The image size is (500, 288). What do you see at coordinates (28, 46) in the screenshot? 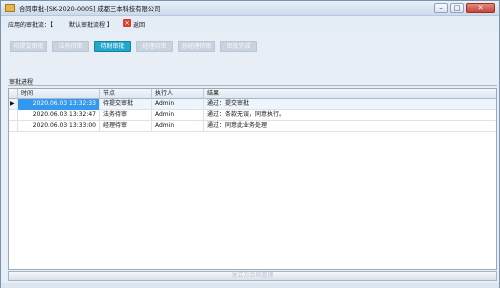
I see `step-pending-submit-button: 待提交审批` at bounding box center [28, 46].